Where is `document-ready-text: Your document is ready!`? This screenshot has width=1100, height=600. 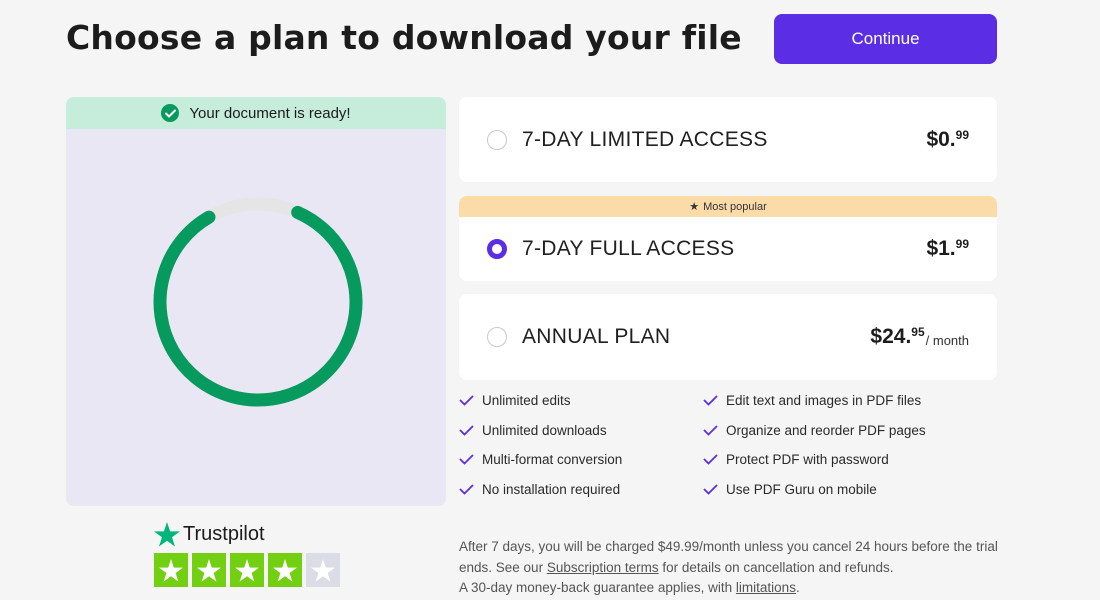
document-ready-text: Your document is ready! is located at coordinates (270, 113).